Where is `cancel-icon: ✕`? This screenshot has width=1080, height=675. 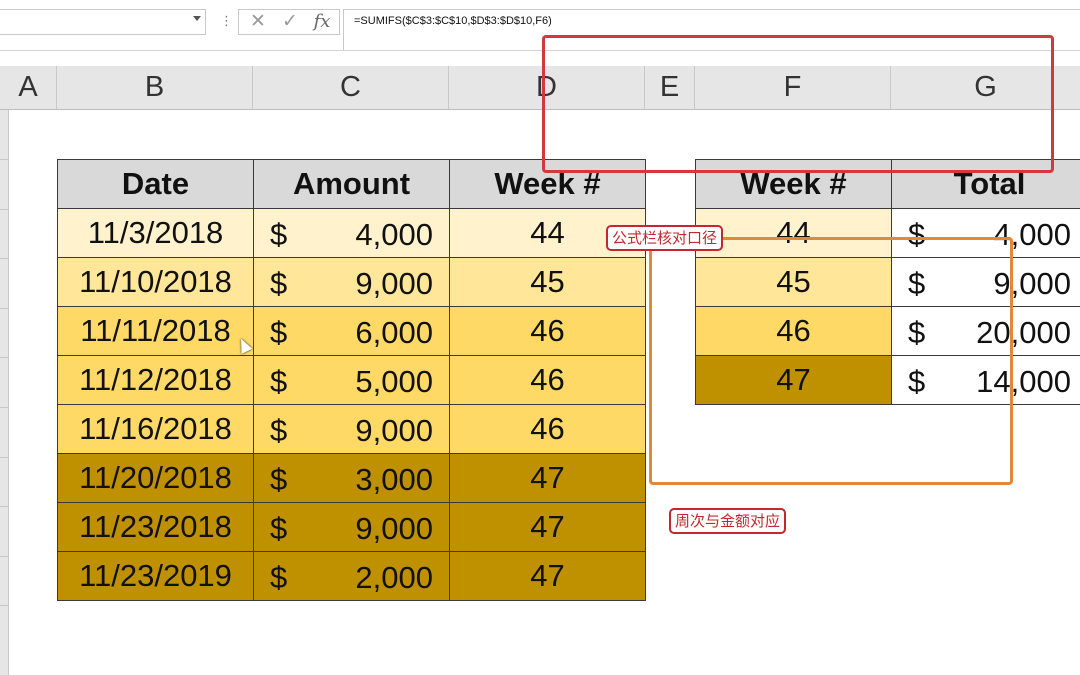 cancel-icon: ✕ is located at coordinates (258, 22).